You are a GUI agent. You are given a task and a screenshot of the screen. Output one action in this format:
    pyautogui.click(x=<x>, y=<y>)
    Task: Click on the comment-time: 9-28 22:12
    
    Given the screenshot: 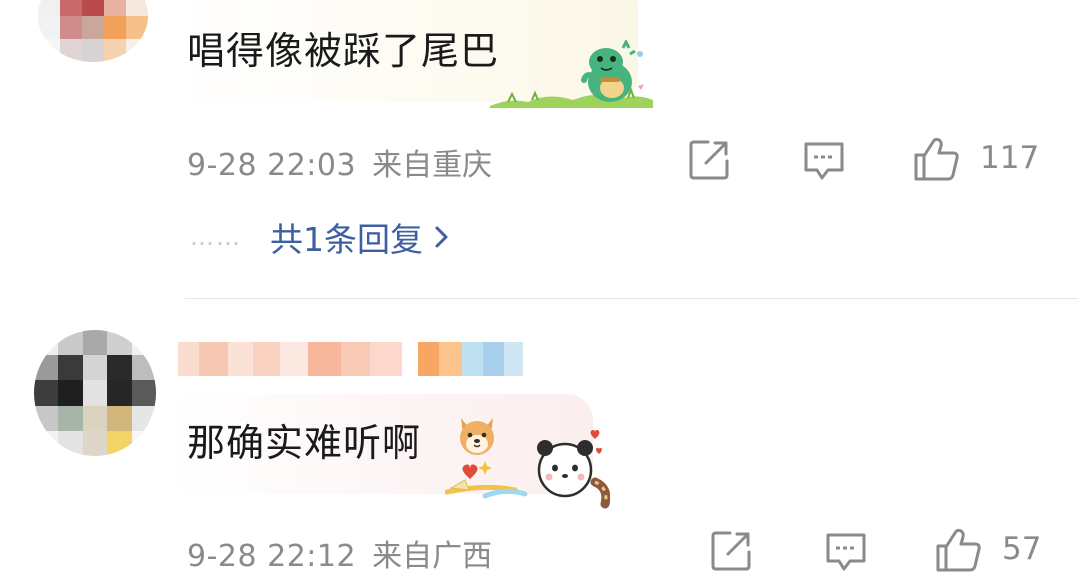 What is the action you would take?
    pyautogui.click(x=272, y=556)
    